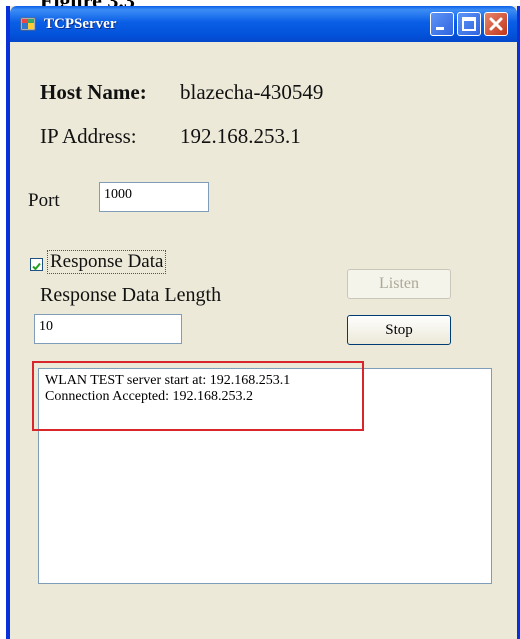 The image size is (520, 639). I want to click on close-button, so click(496, 24).